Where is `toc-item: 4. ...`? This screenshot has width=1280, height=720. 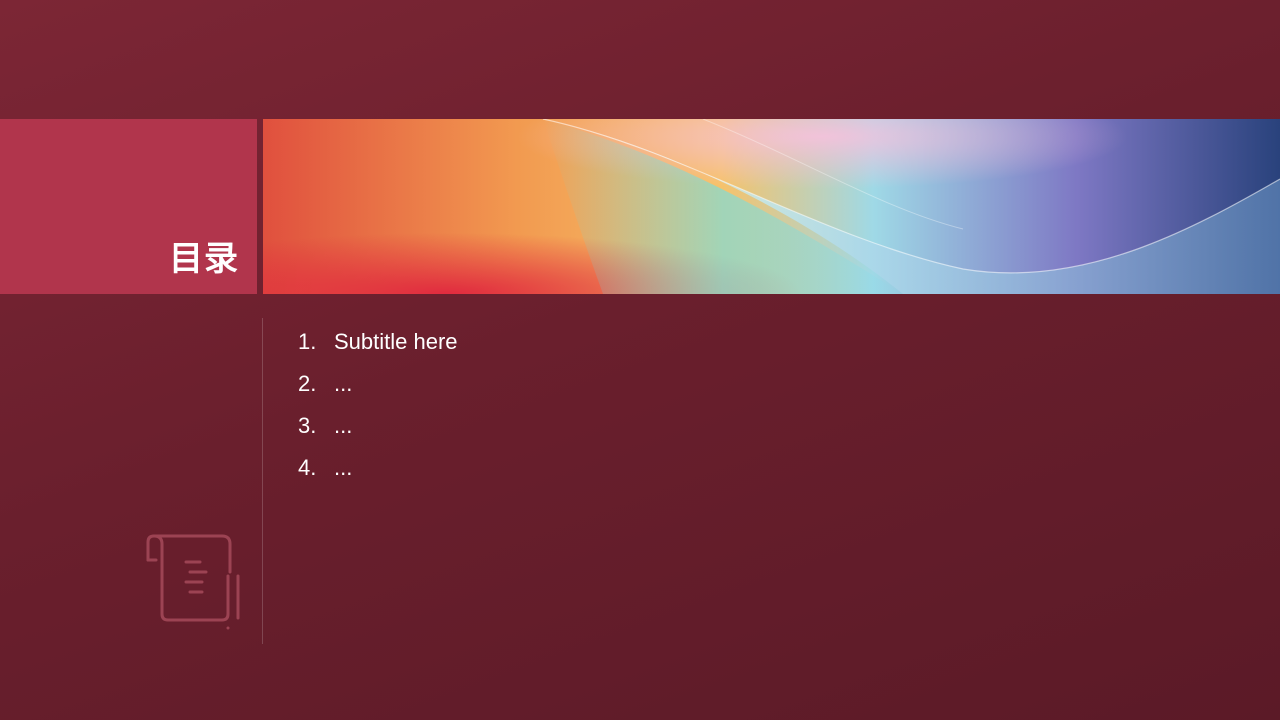 toc-item: 4. ... is located at coordinates (378, 468).